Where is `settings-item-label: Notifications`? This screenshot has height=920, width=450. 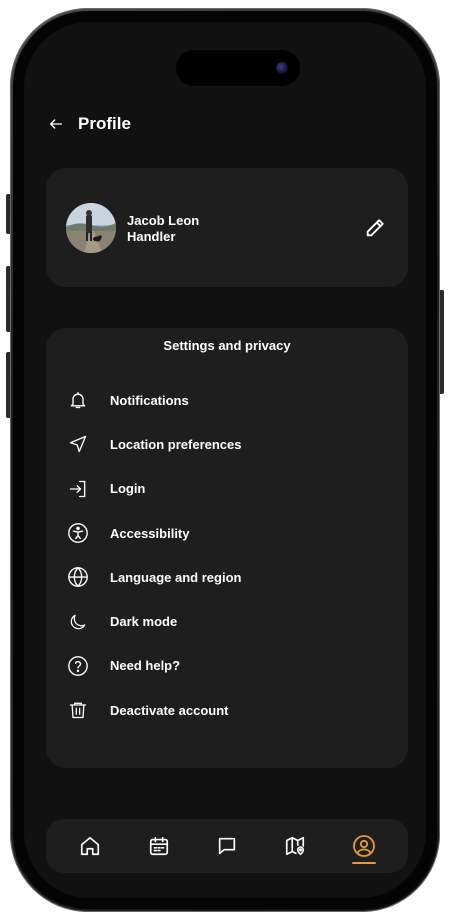
settings-item-label: Notifications is located at coordinates (149, 400).